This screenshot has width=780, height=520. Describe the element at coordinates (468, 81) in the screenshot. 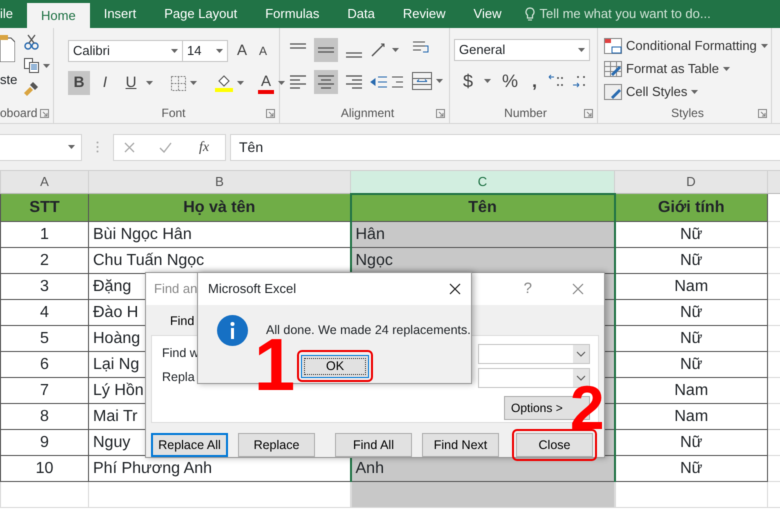

I see `currency-button: $` at that location.